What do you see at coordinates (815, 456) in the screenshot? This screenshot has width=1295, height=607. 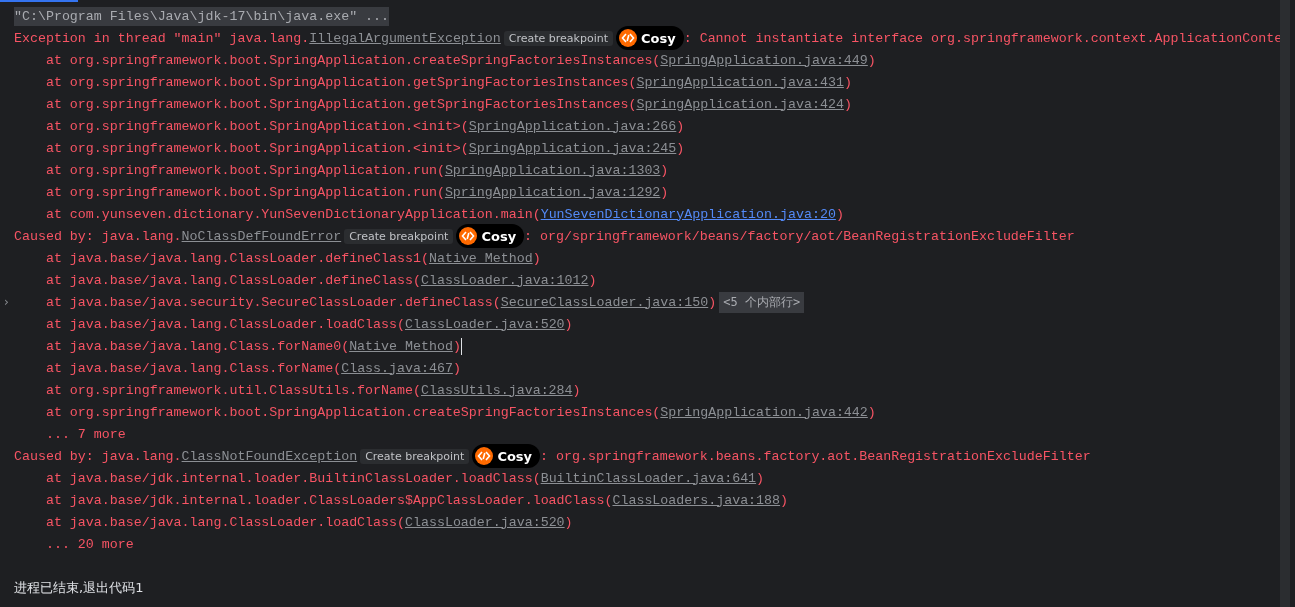 I see `exception-message: : org.springframework.beans.factory.aot.BeanRegistrationExcludeFilter` at bounding box center [815, 456].